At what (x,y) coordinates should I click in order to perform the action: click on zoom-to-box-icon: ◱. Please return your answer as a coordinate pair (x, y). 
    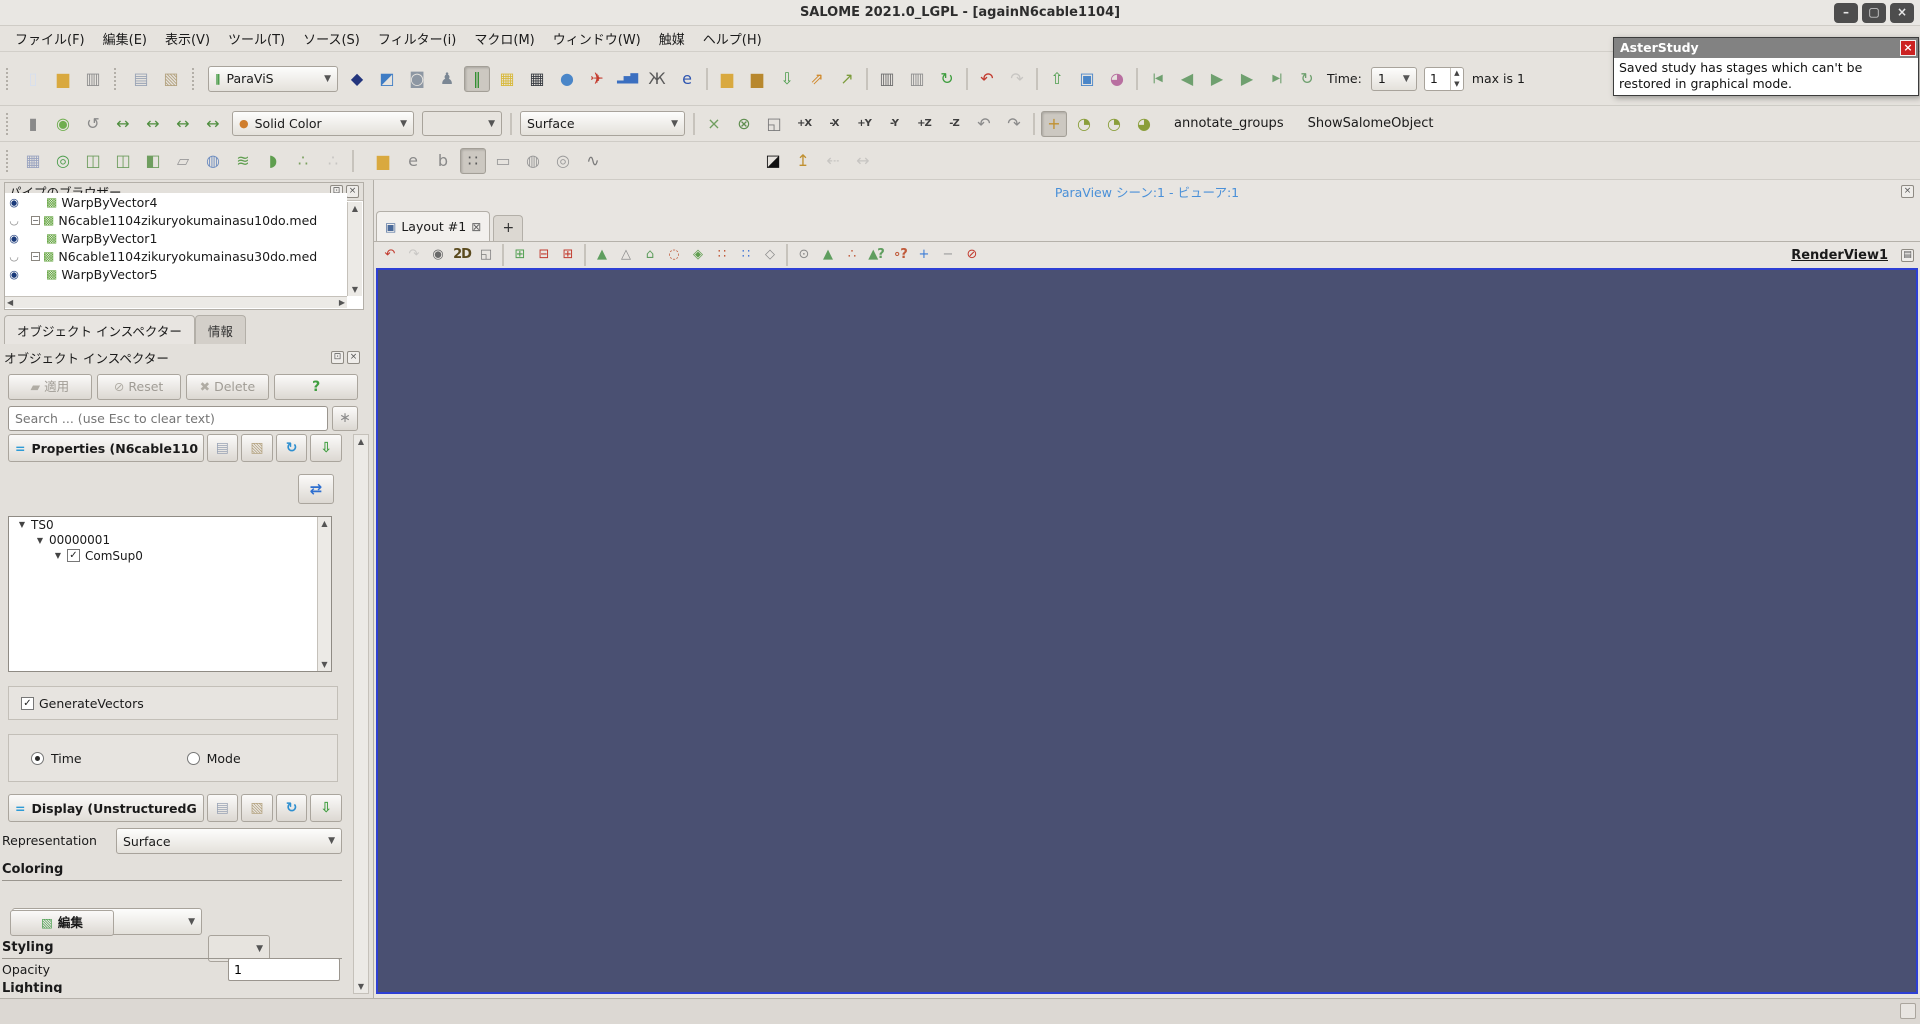
    Looking at the image, I should click on (774, 124).